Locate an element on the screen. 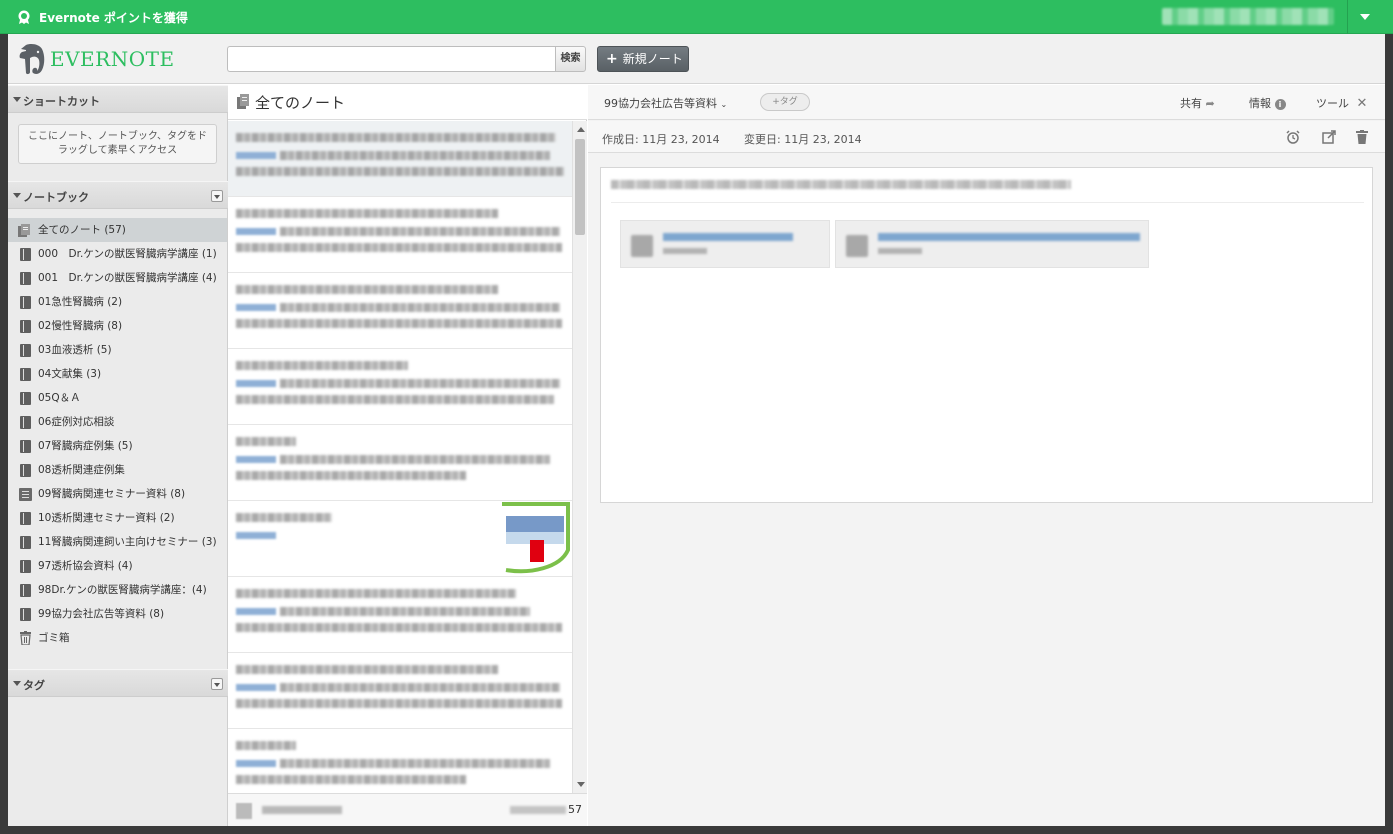  shared-notebook-icon is located at coordinates (25, 494).